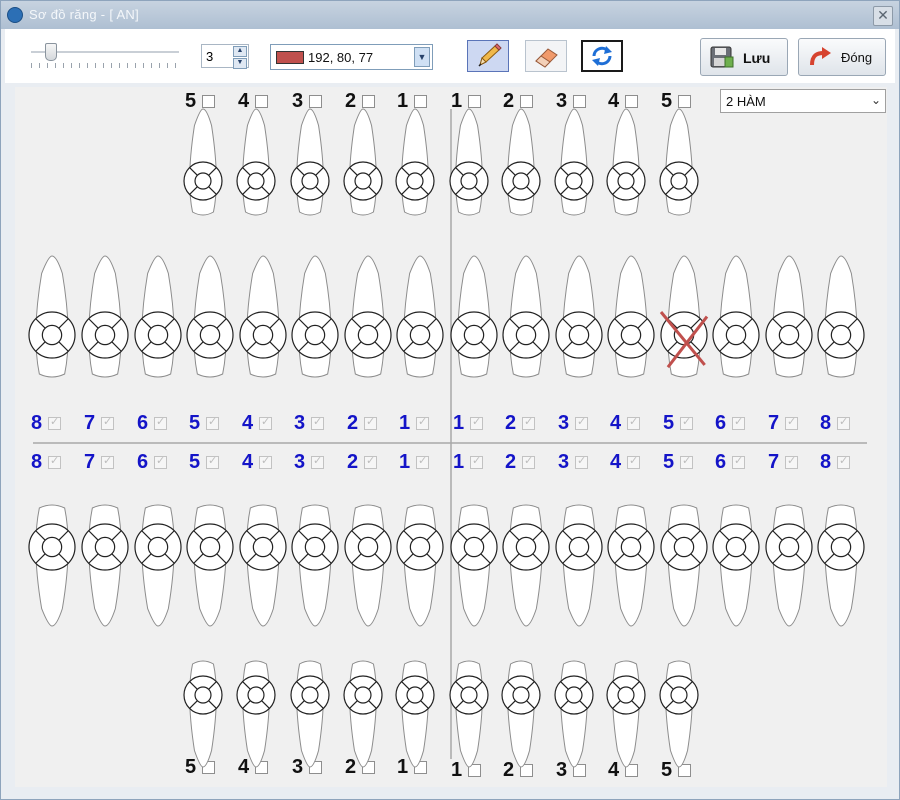  I want to click on stepper-down-button: ▼, so click(240, 63).